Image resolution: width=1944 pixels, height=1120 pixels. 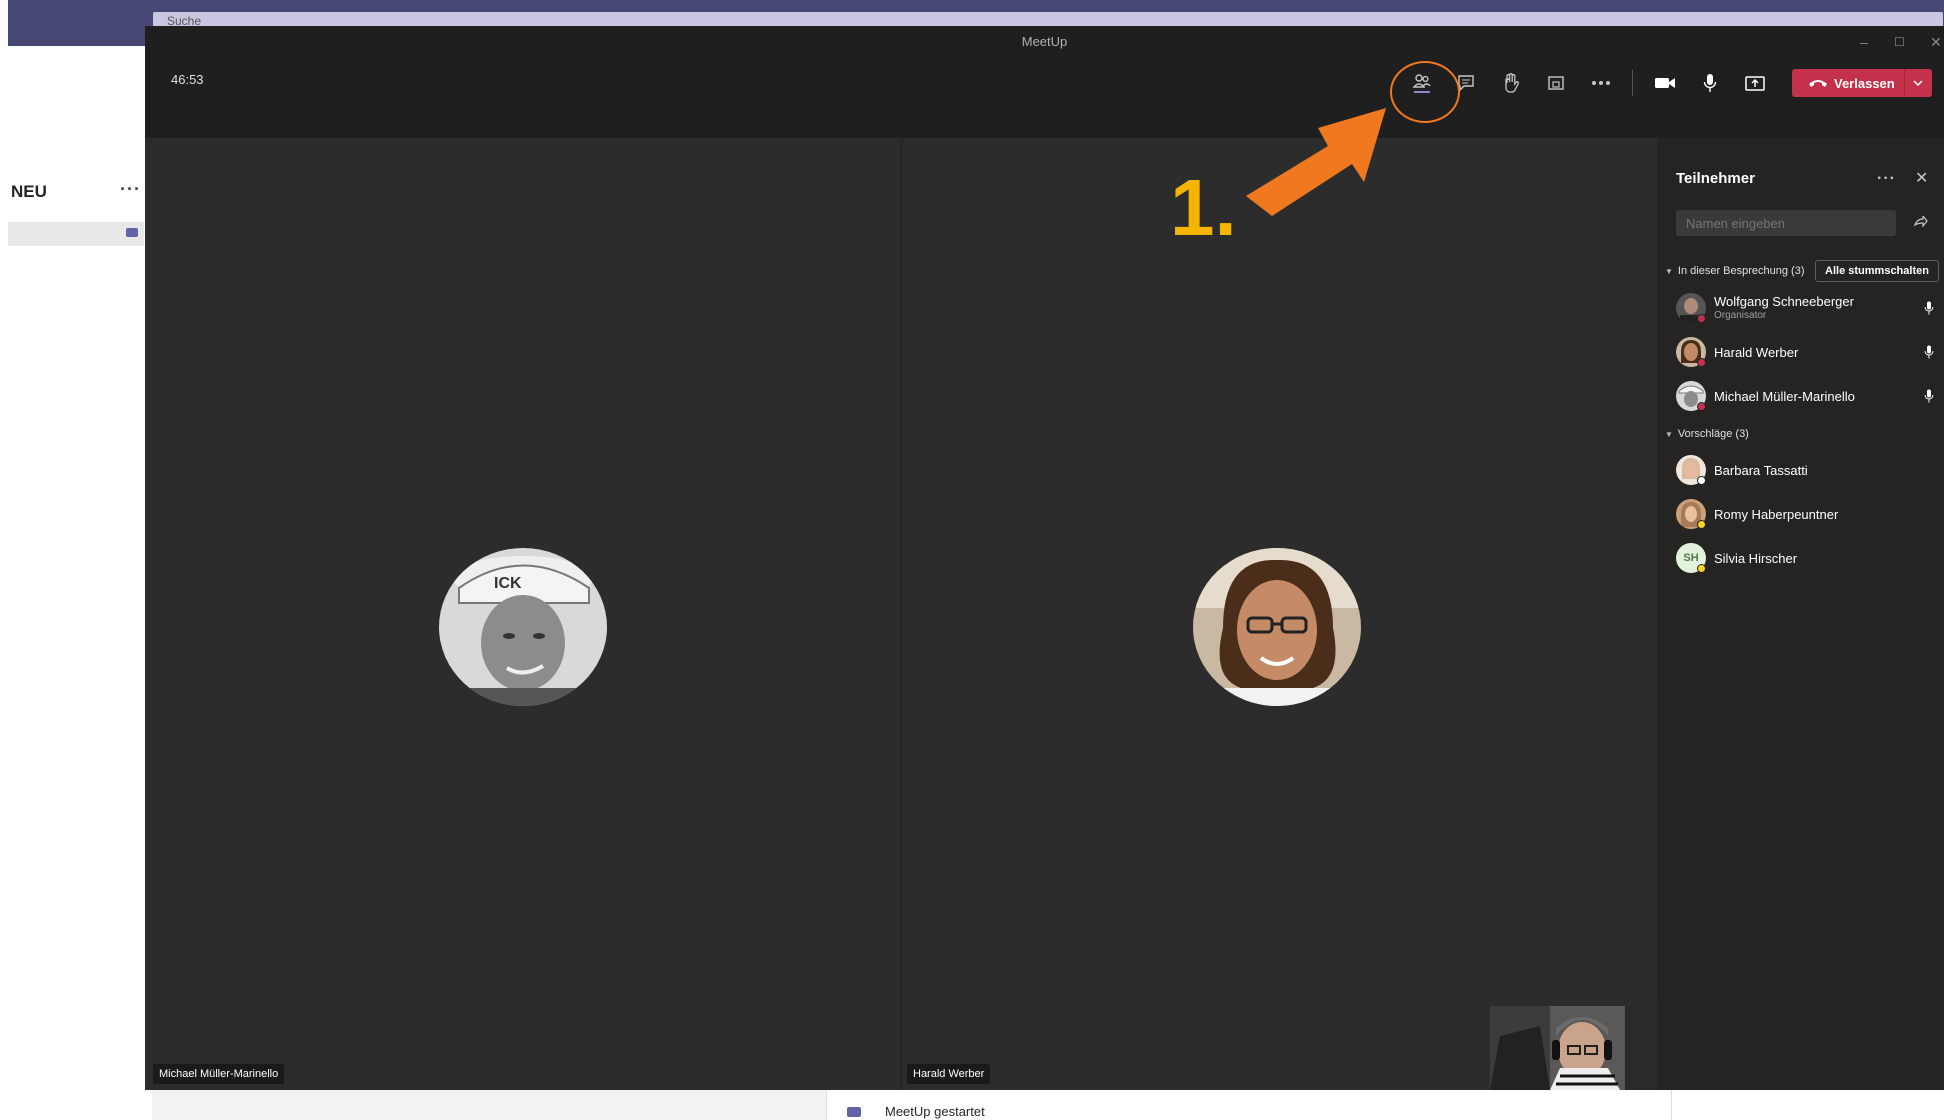 I want to click on in-meeting-section-header: ▼ In dieser Besprechung (3), so click(x=1735, y=271).